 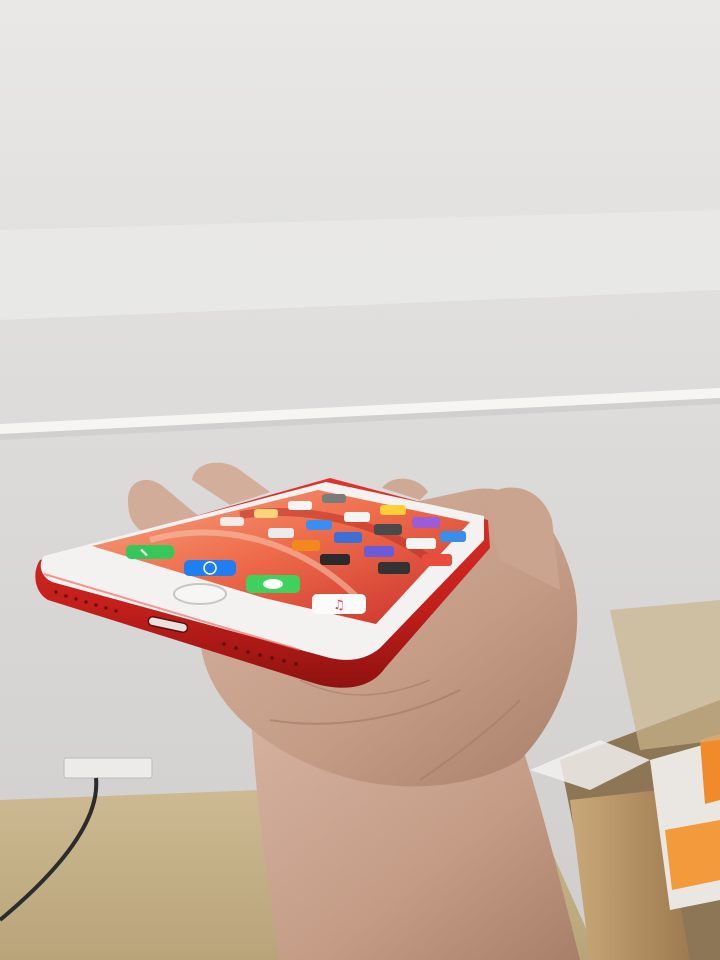 What do you see at coordinates (273, 584) in the screenshot?
I see `messages-glyph` at bounding box center [273, 584].